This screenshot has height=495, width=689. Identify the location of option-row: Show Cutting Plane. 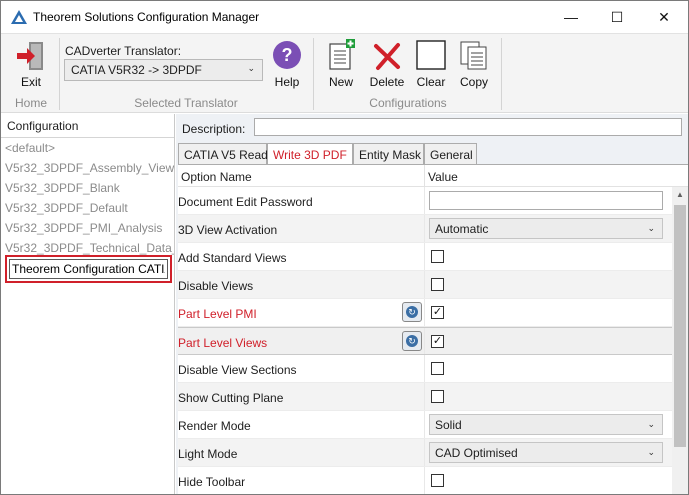
(425, 397).